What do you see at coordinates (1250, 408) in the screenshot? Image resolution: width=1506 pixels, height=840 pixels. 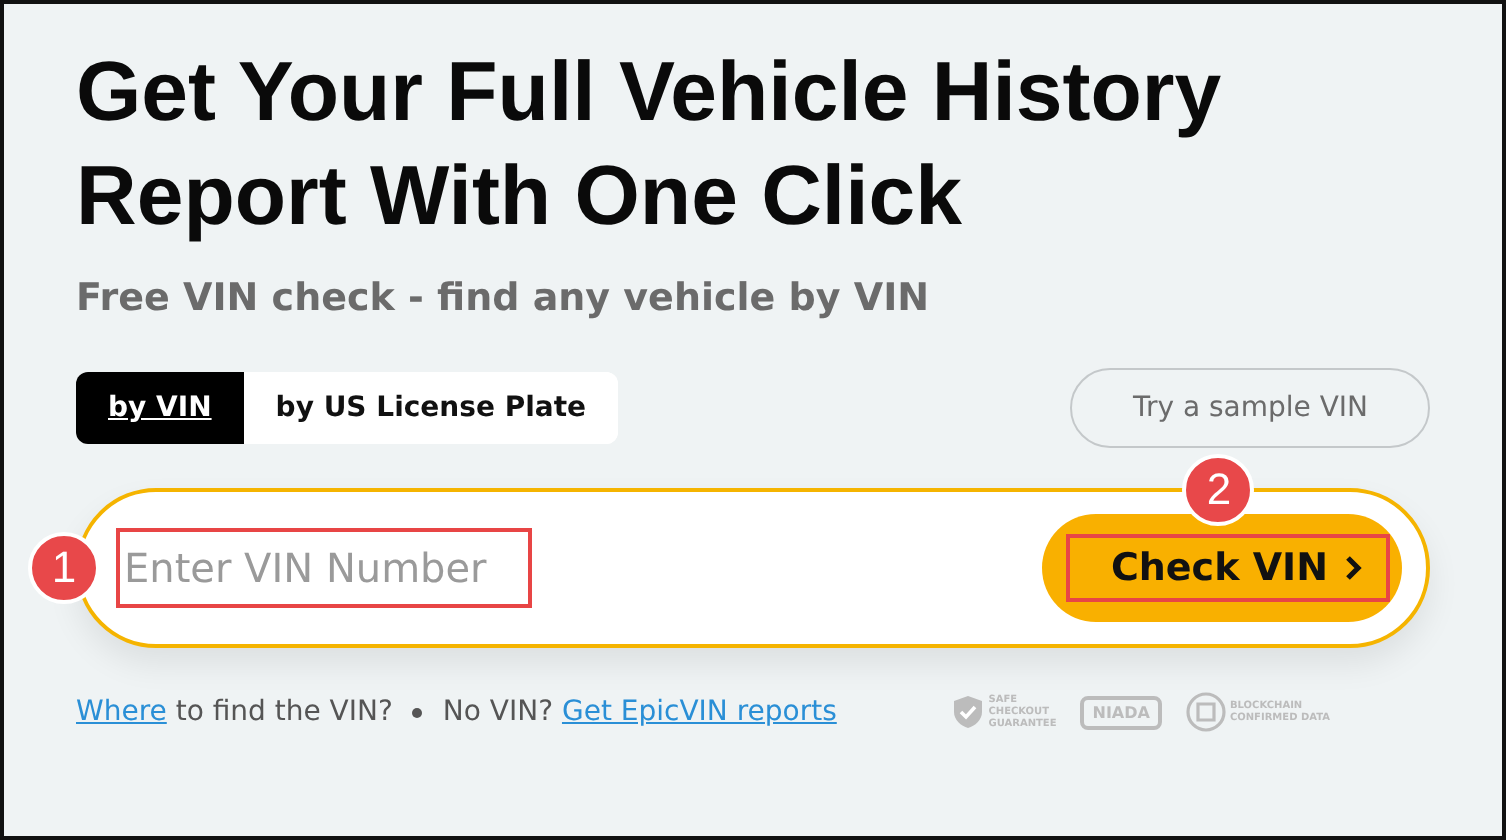 I see `sample-vin-button: Try a sample VIN` at bounding box center [1250, 408].